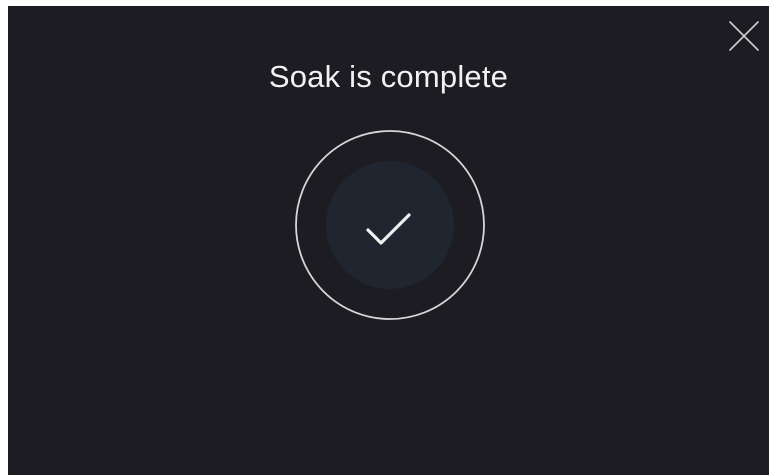 This screenshot has height=475, width=769. I want to click on completion-indicator, so click(390, 225).